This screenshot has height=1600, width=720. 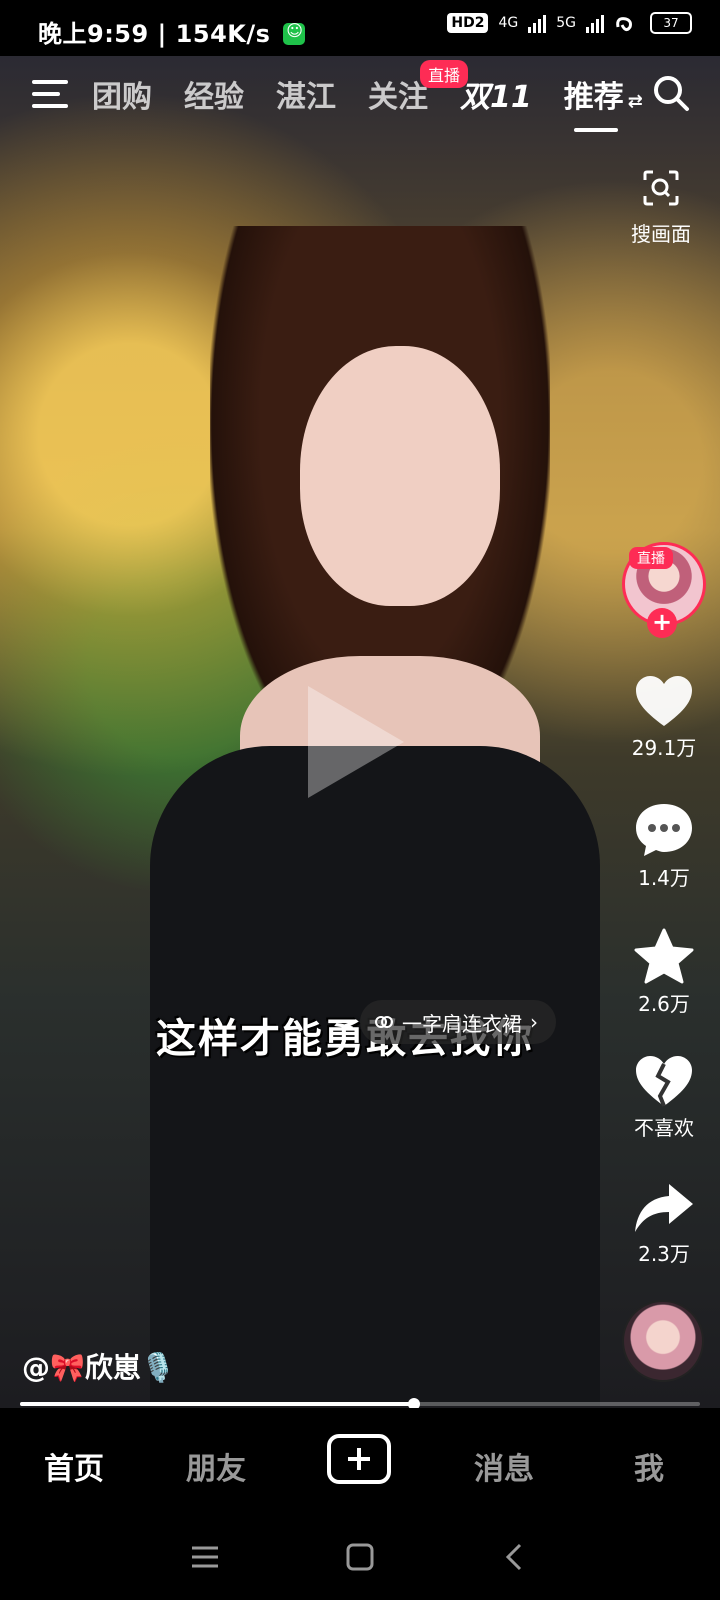 What do you see at coordinates (635, 101) in the screenshot?
I see `switch-arrows-icon: ⇄` at bounding box center [635, 101].